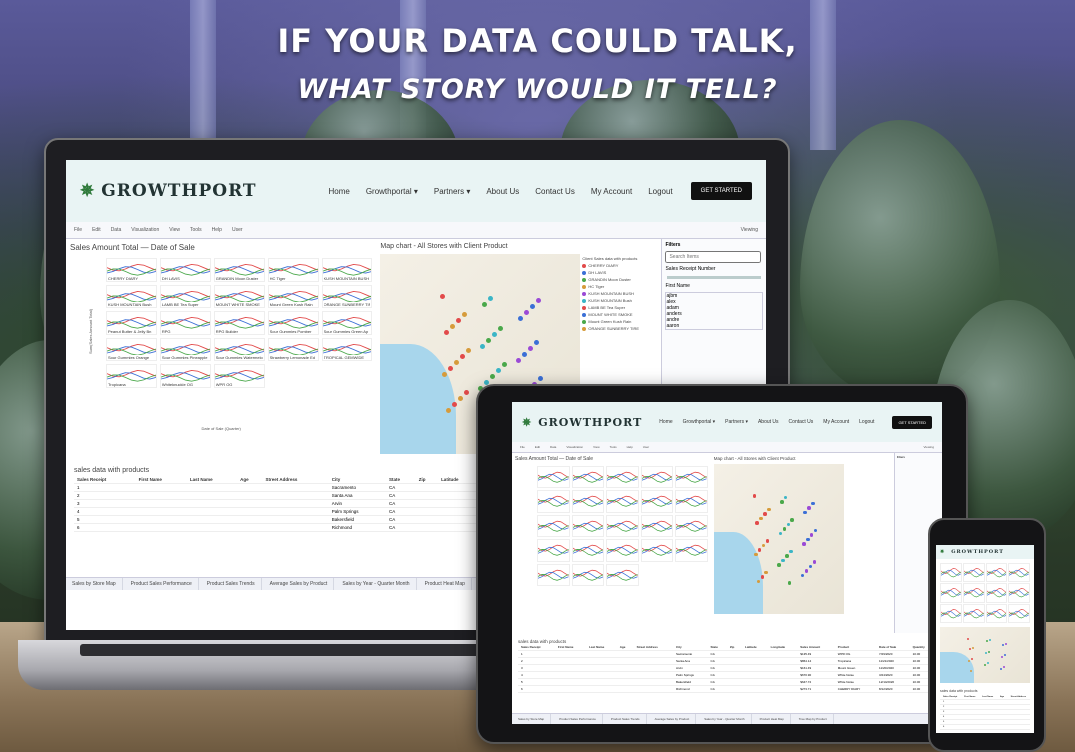 This screenshot has height=752, width=1075. I want to click on nav-link: Home, so click(338, 191).